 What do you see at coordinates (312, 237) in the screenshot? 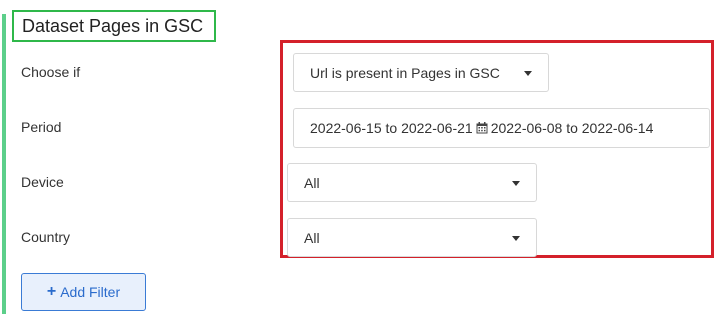
I see `country-value: All` at bounding box center [312, 237].